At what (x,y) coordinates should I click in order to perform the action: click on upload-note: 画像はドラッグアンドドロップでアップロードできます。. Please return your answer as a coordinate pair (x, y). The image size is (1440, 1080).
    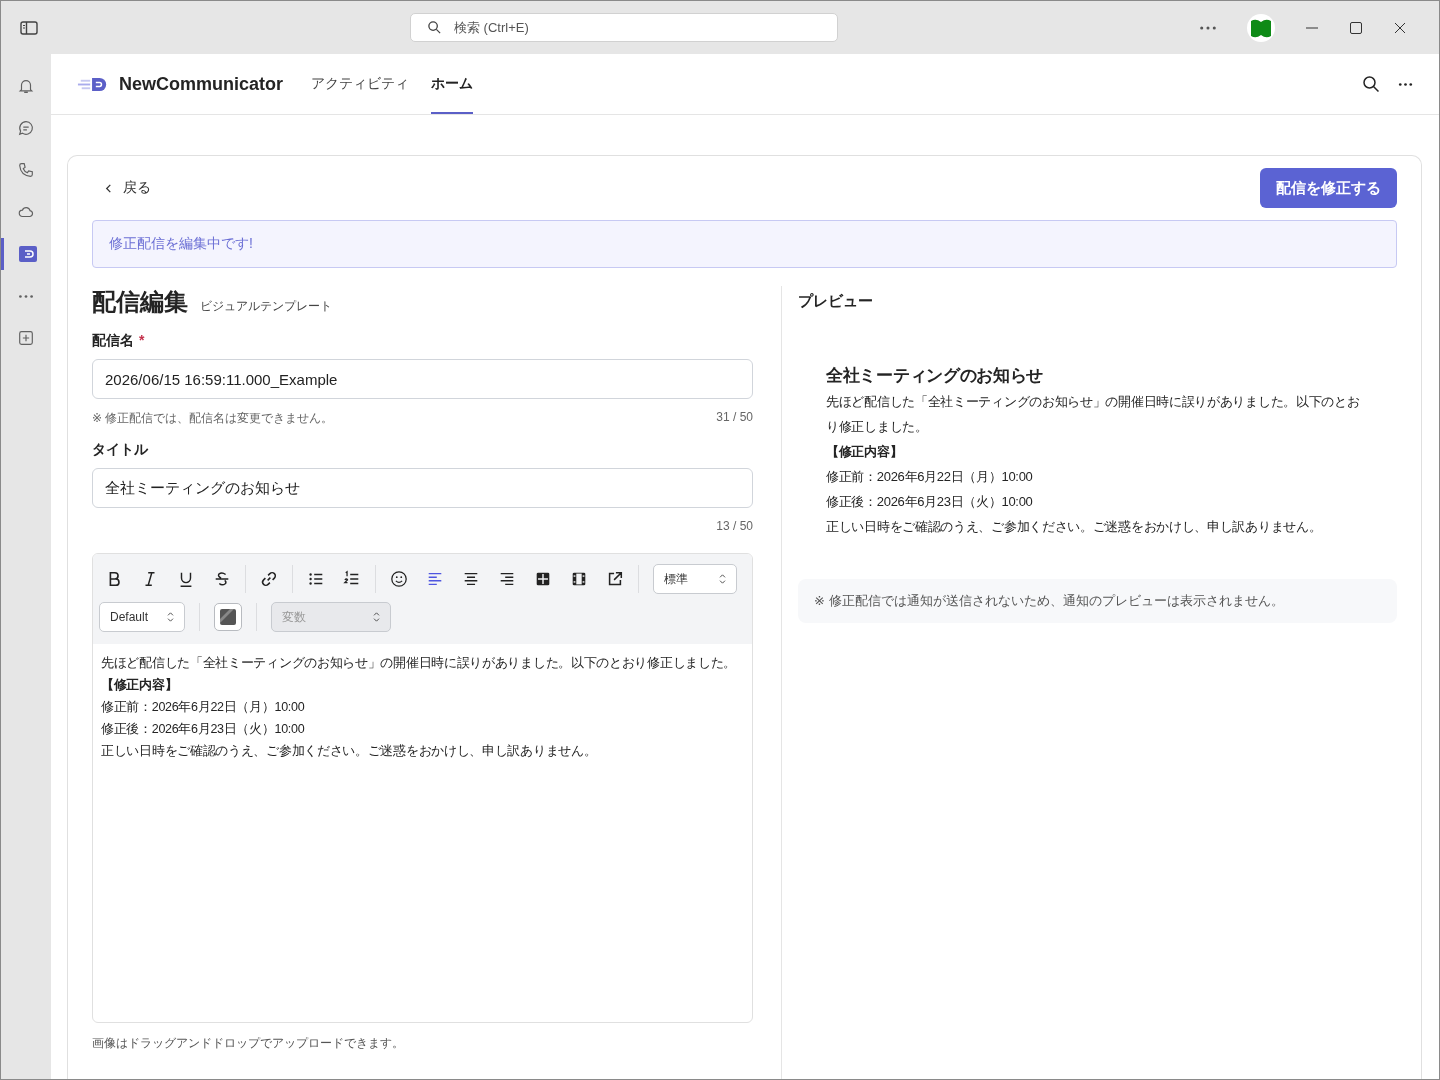
    Looking at the image, I should click on (248, 1043).